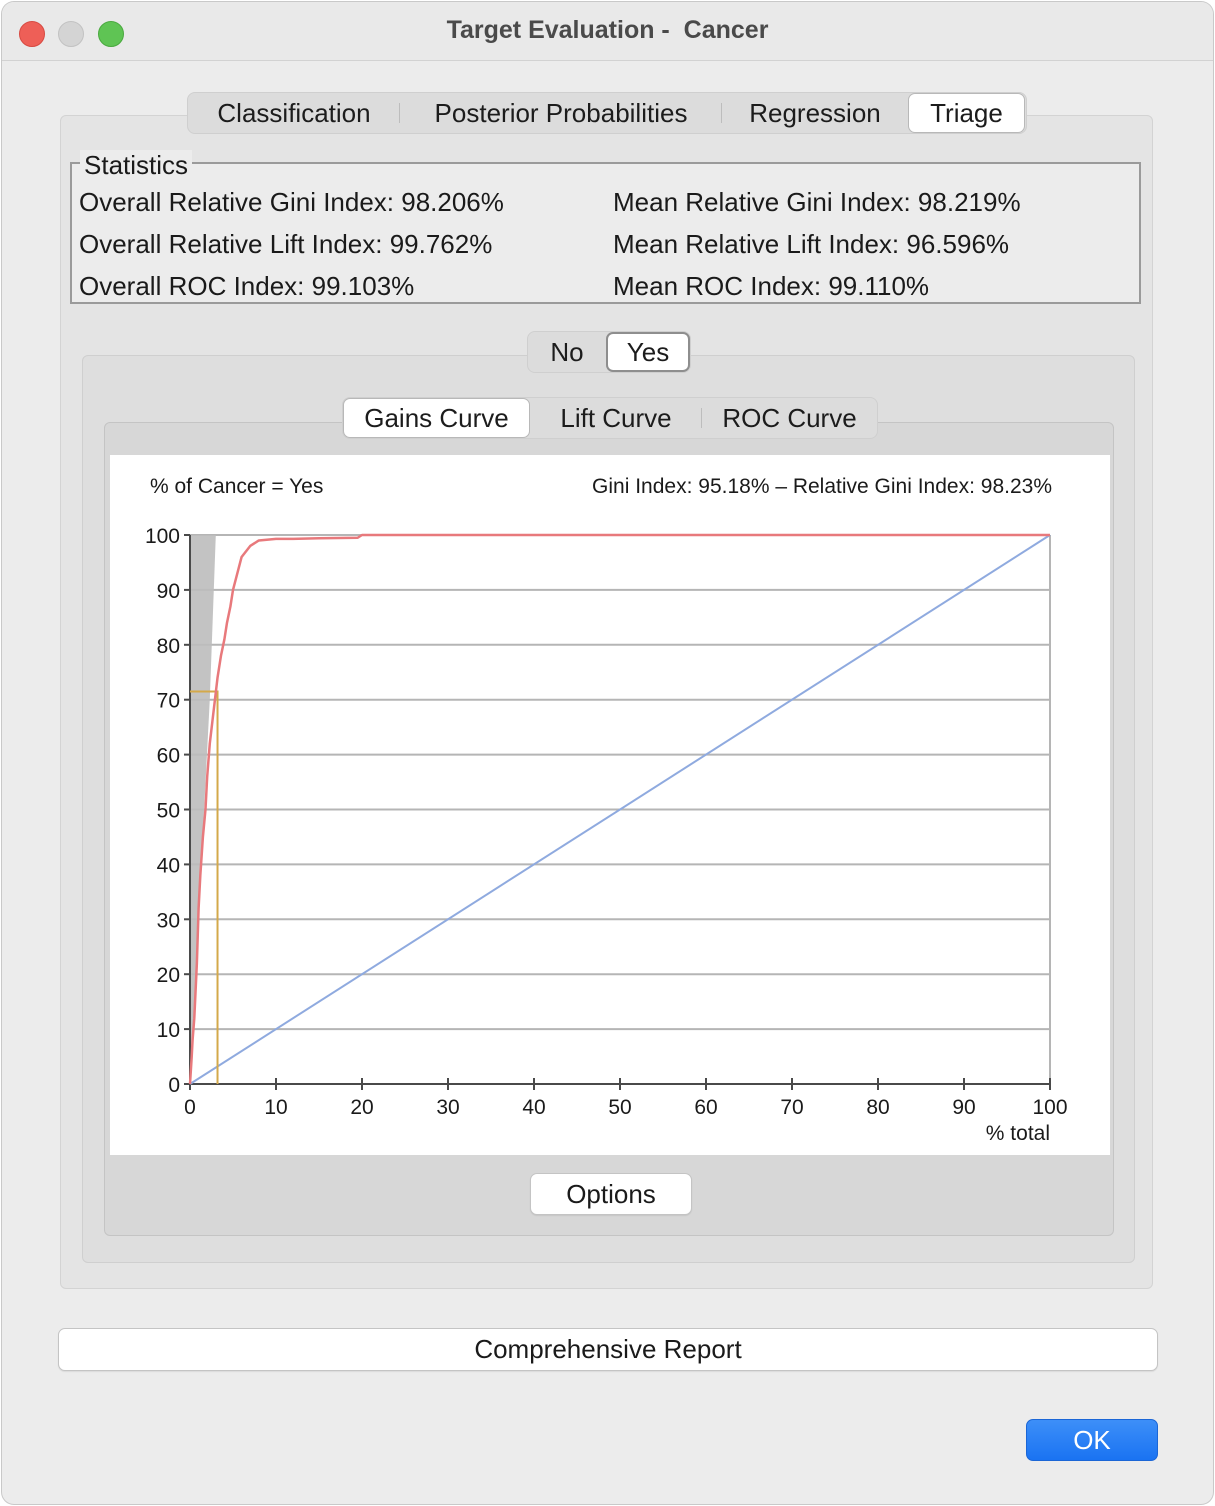 This screenshot has height=1506, width=1215. Describe the element at coordinates (168, 865) in the screenshot. I see `y-tick-label: 40` at that location.